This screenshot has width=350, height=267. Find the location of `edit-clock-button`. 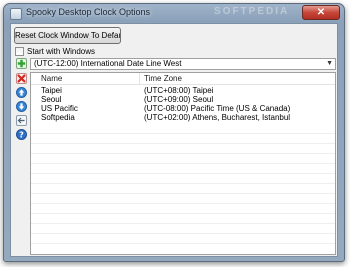

edit-clock-button is located at coordinates (21, 120).